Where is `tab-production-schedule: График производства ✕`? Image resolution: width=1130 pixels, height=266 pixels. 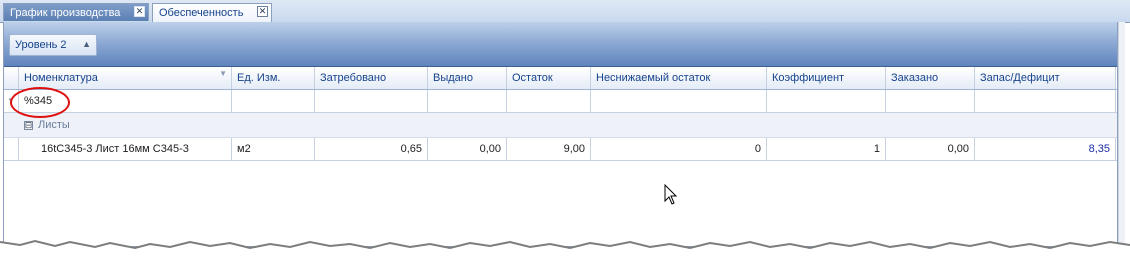
tab-production-schedule: График производства ✕ is located at coordinates (76, 12).